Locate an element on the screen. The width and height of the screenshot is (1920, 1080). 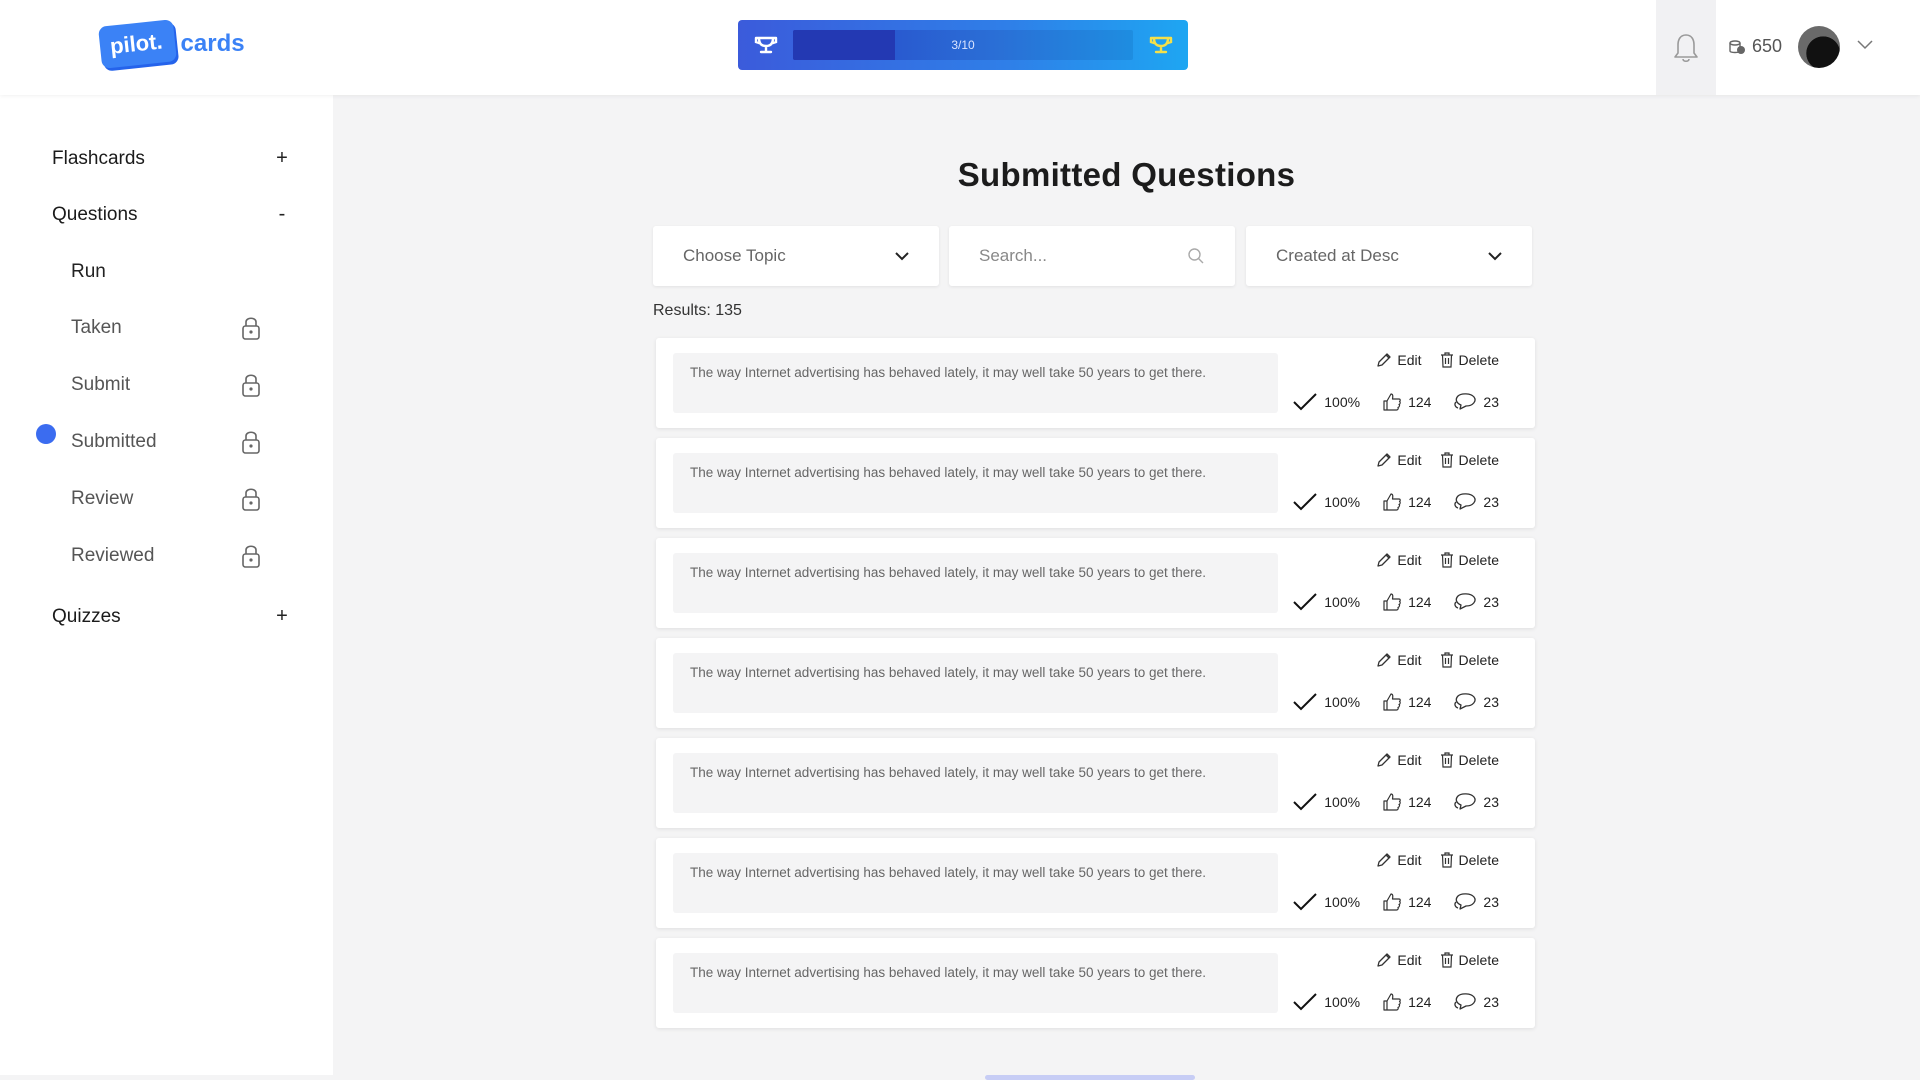
sidebar-item-submitted: Submitted is located at coordinates (166, 442).